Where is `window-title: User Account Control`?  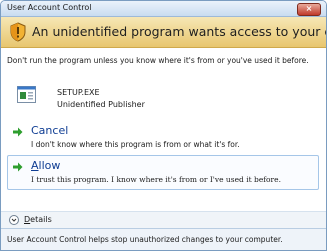
window-title: User Account Control is located at coordinates (49, 7).